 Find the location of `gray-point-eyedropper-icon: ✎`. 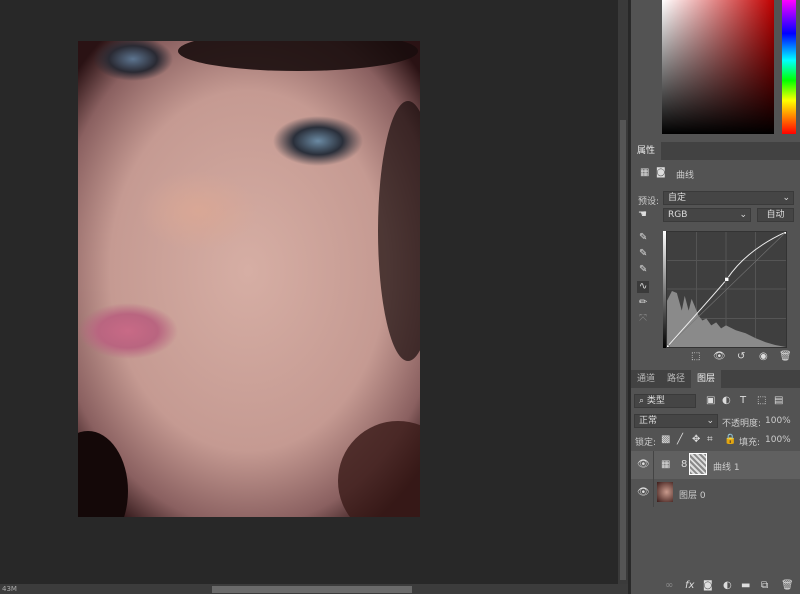

gray-point-eyedropper-icon: ✎ is located at coordinates (643, 254).